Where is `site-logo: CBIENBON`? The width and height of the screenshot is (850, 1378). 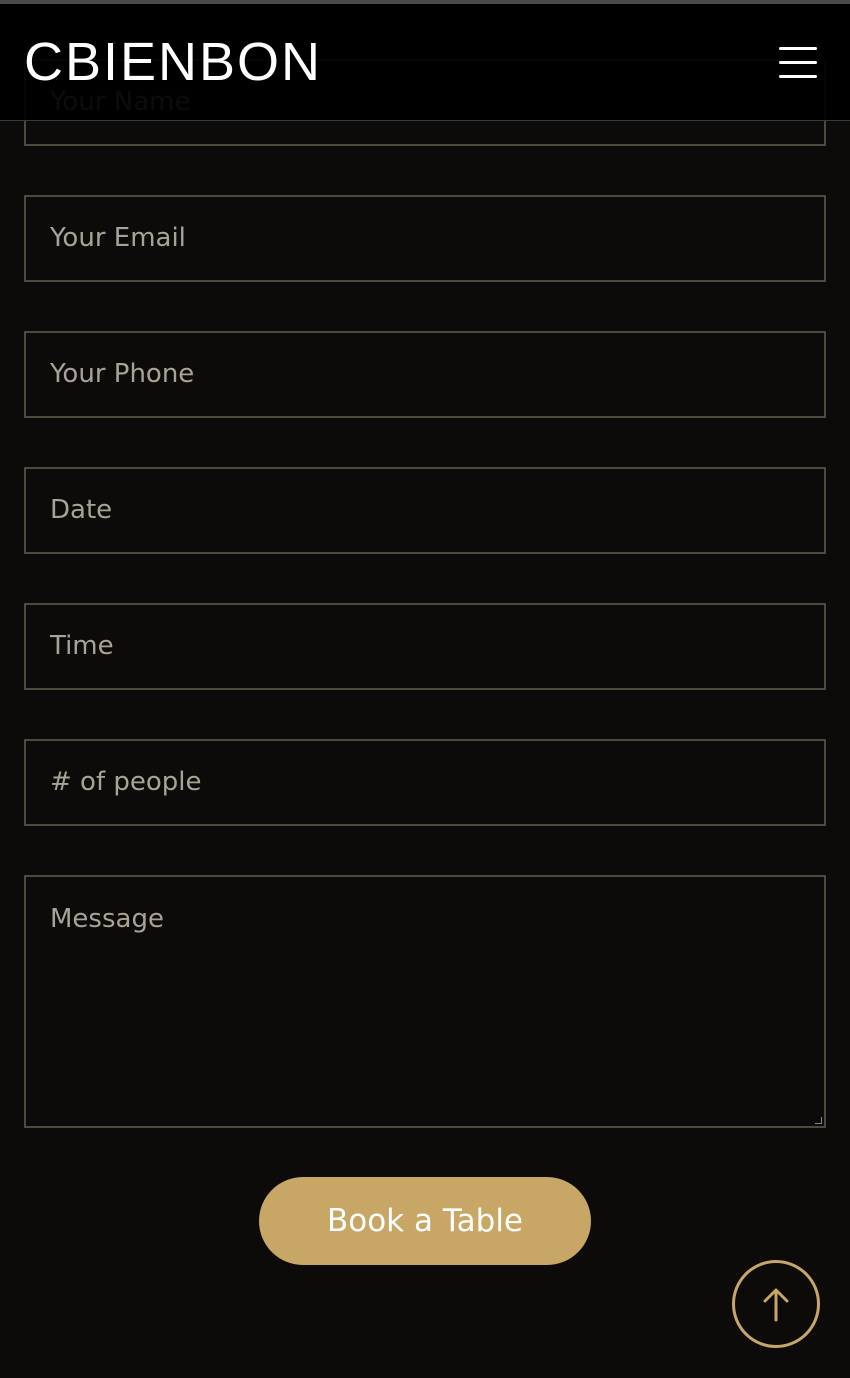
site-logo: CBIENBON is located at coordinates (173, 62).